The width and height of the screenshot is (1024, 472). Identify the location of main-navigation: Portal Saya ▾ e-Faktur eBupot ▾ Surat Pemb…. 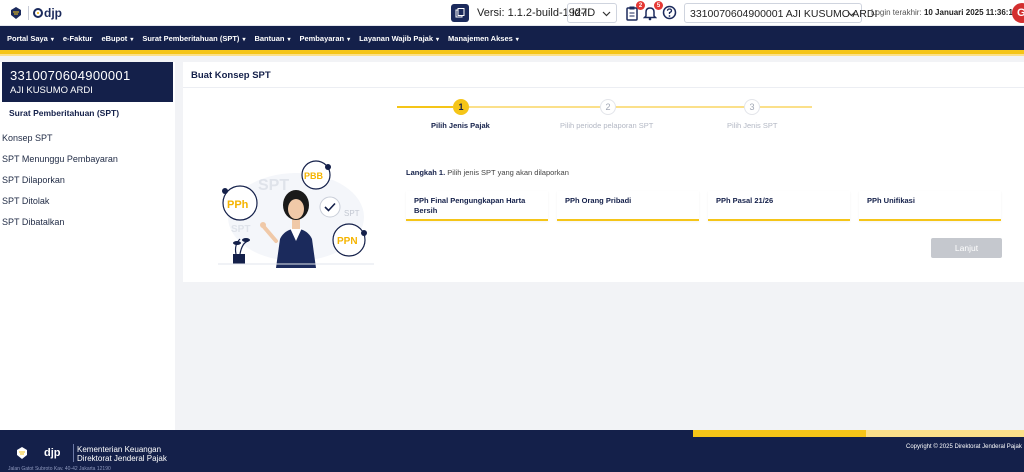
(512, 38).